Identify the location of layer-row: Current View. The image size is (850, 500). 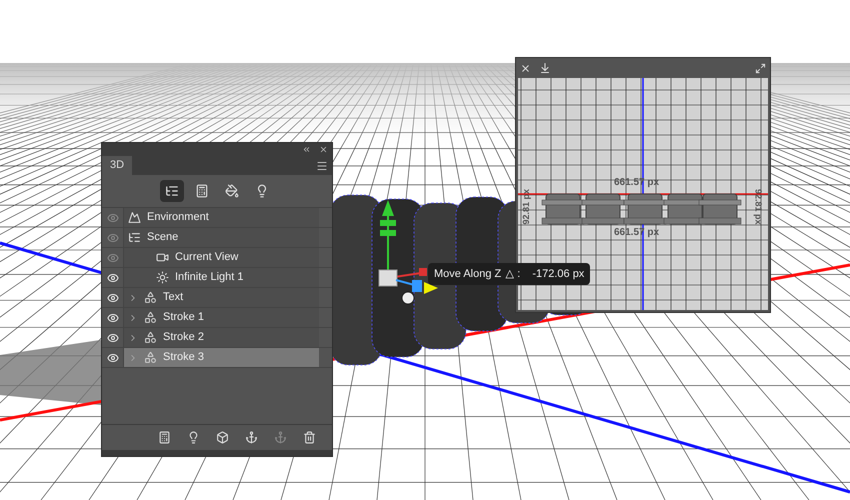
(221, 257).